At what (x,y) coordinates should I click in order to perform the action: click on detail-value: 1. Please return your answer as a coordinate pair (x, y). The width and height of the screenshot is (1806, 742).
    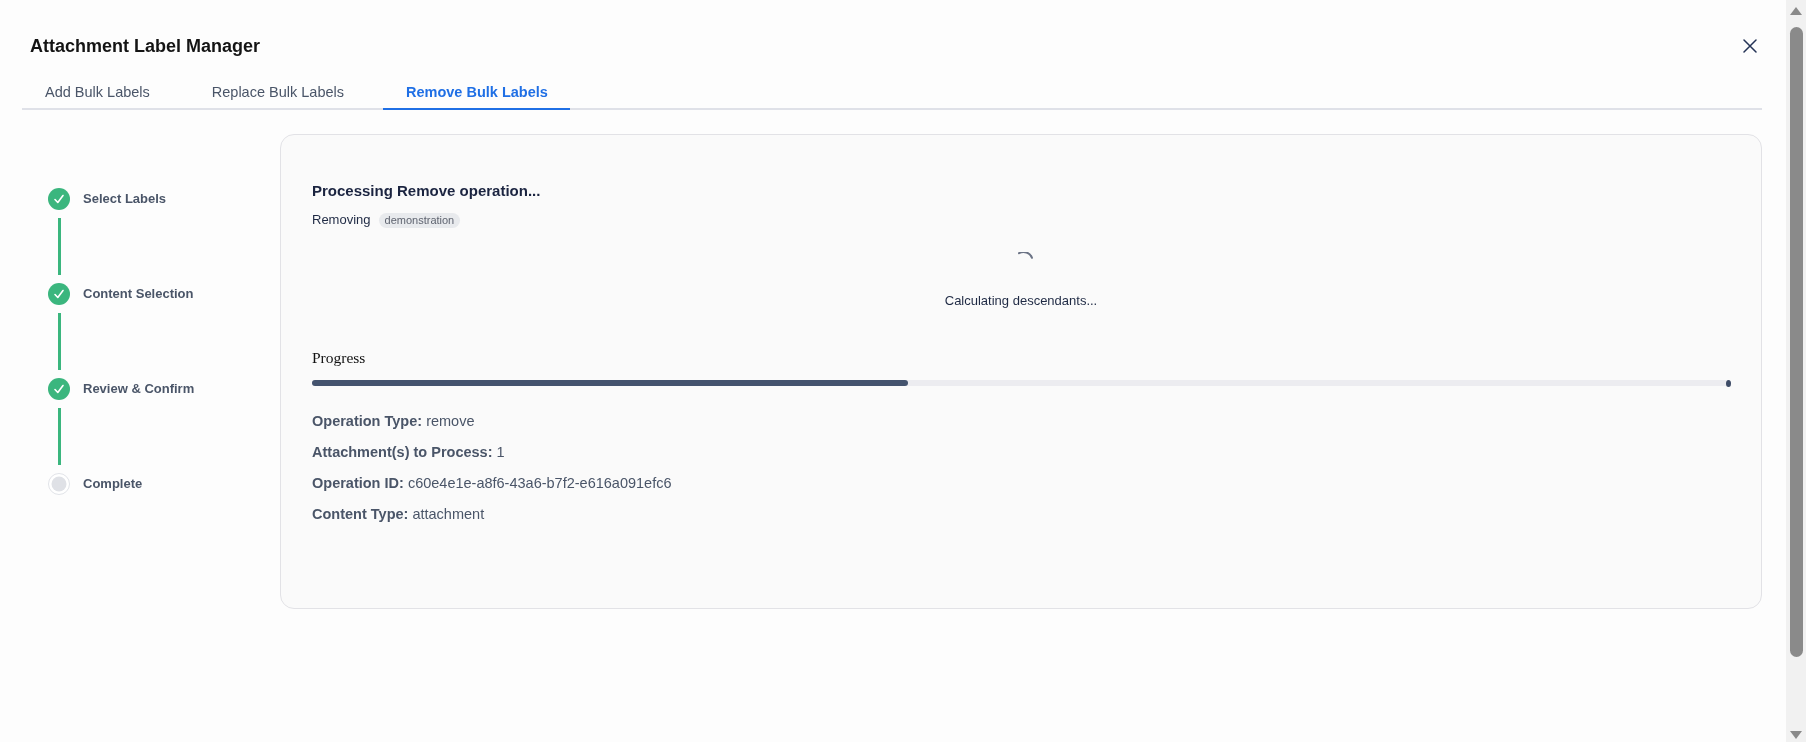
    Looking at the image, I should click on (500, 452).